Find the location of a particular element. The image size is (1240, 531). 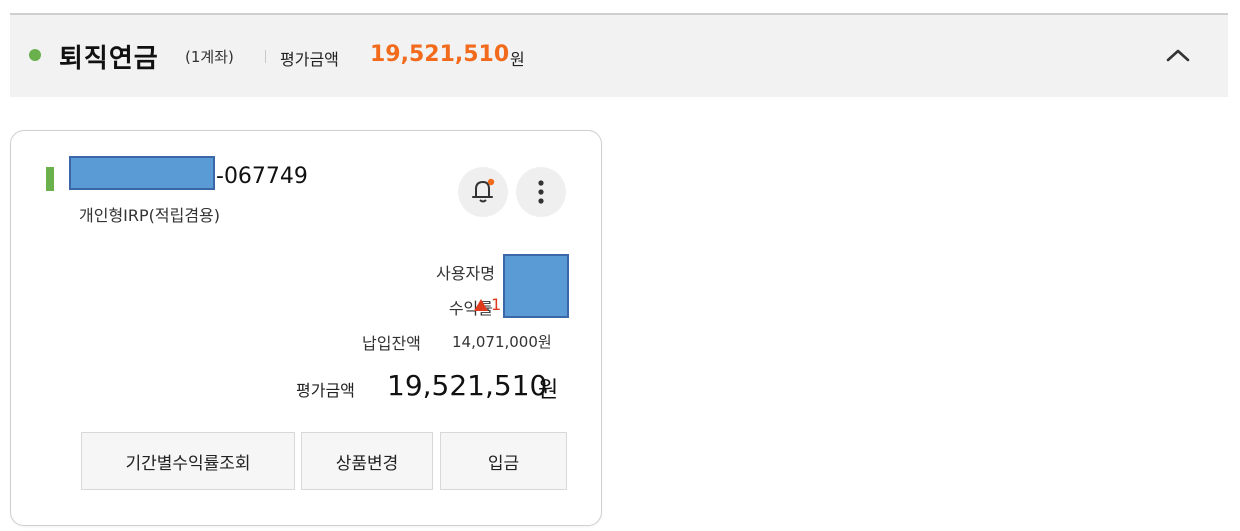

header-eval-unit: 원 is located at coordinates (517, 59).